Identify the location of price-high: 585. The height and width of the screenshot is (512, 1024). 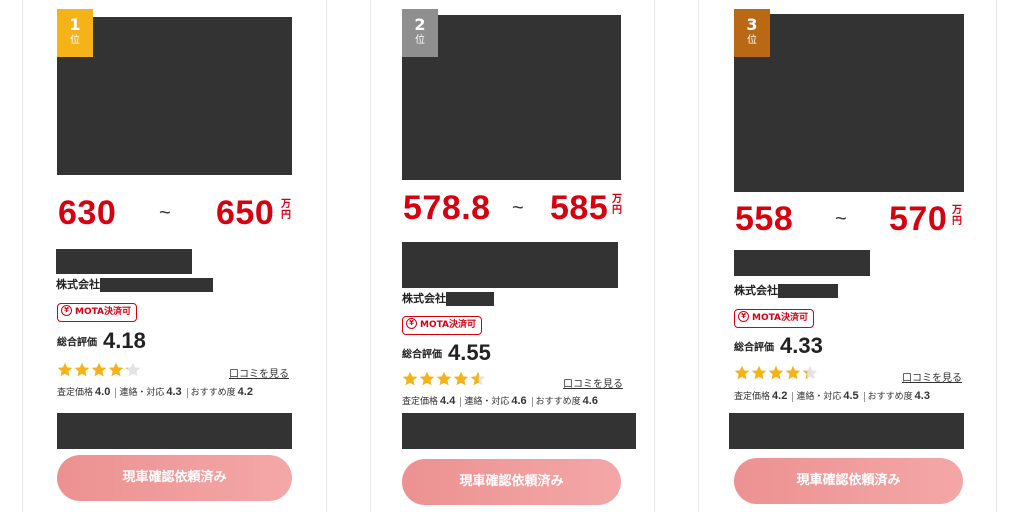
(579, 208).